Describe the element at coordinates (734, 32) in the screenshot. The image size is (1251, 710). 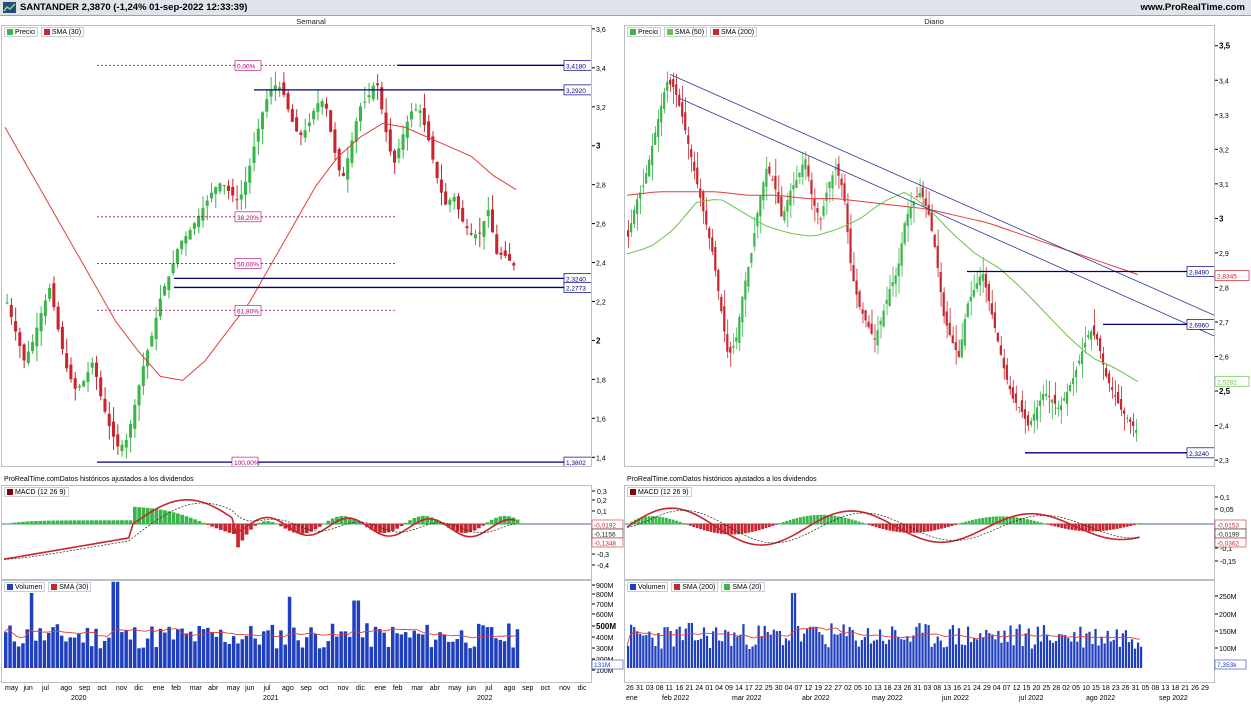
I see `legend-sma200: SMA (200)` at that location.